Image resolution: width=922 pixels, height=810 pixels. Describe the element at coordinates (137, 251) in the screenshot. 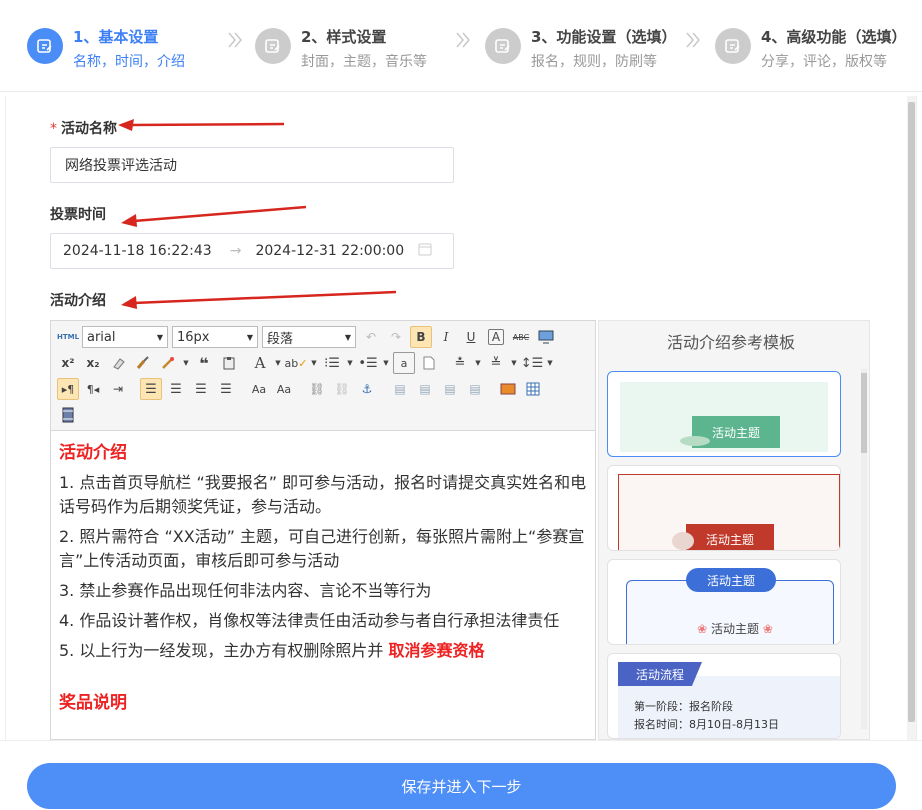

I see `start-time-input: 2024-11-18 16:22:43` at that location.